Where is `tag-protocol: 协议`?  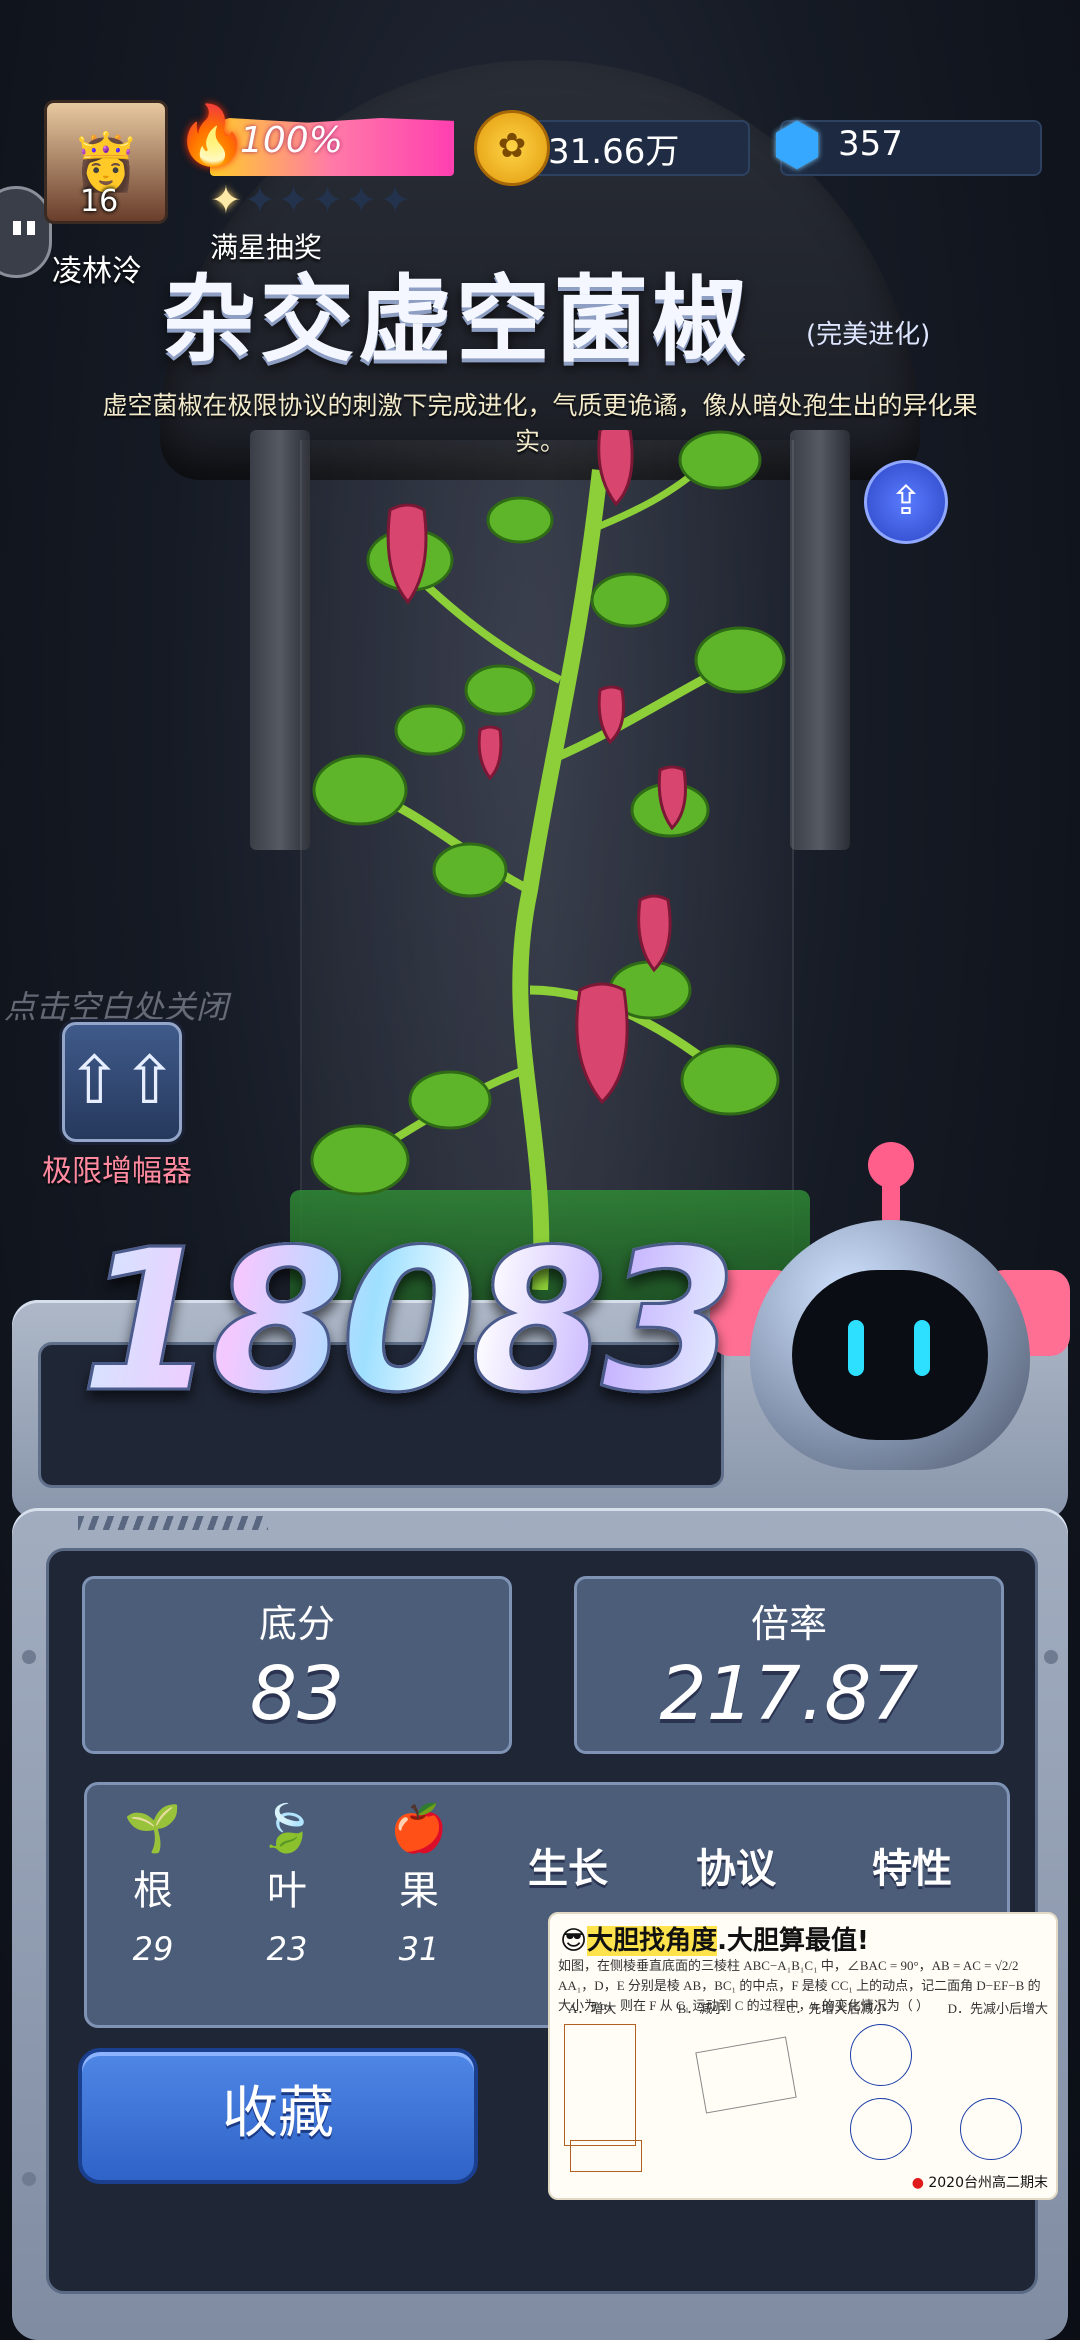
tag-protocol: 协议 is located at coordinates (736, 1865).